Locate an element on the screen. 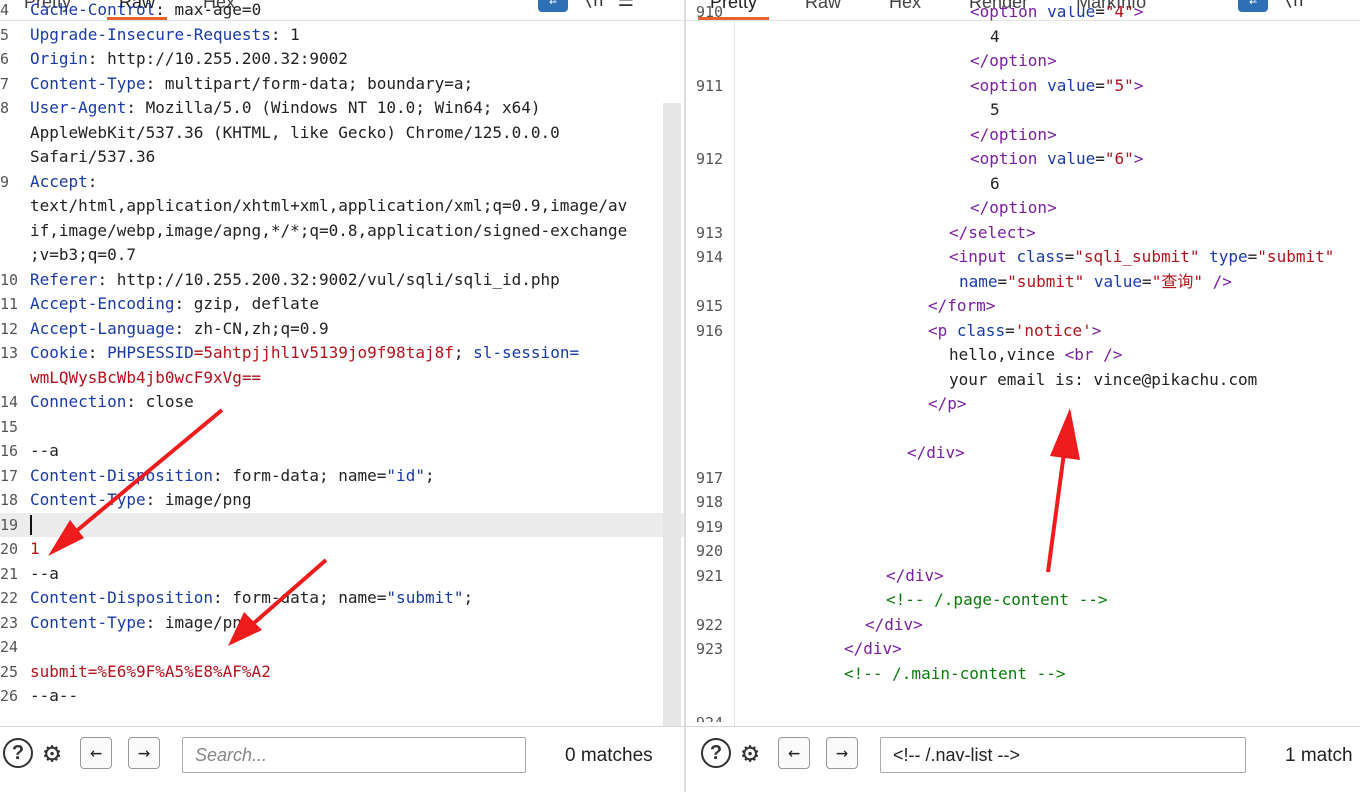 Image resolution: width=1360 pixels, height=792 pixels. request-line: 15 is located at coordinates (342, 427).